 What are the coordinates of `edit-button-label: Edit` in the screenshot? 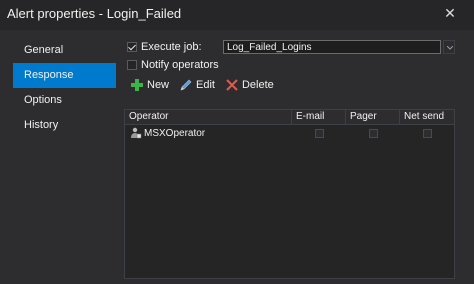 It's located at (205, 85).